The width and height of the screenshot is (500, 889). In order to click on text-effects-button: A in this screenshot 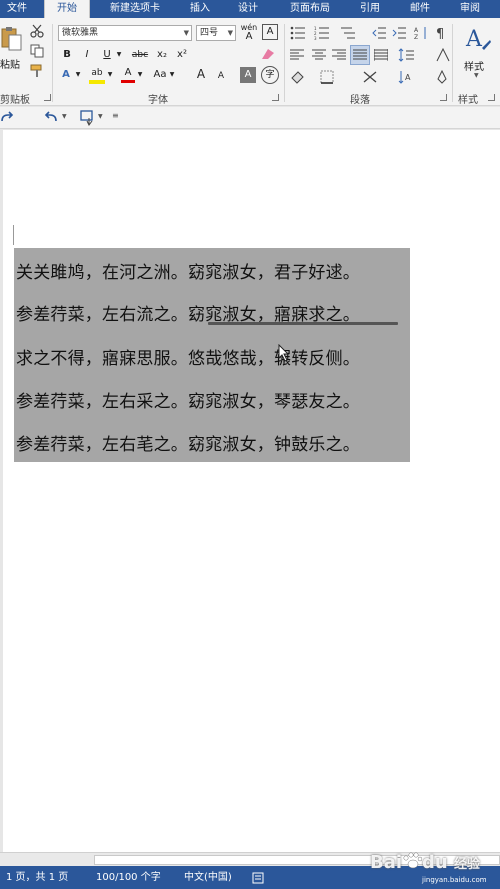, I will do `click(66, 75)`.